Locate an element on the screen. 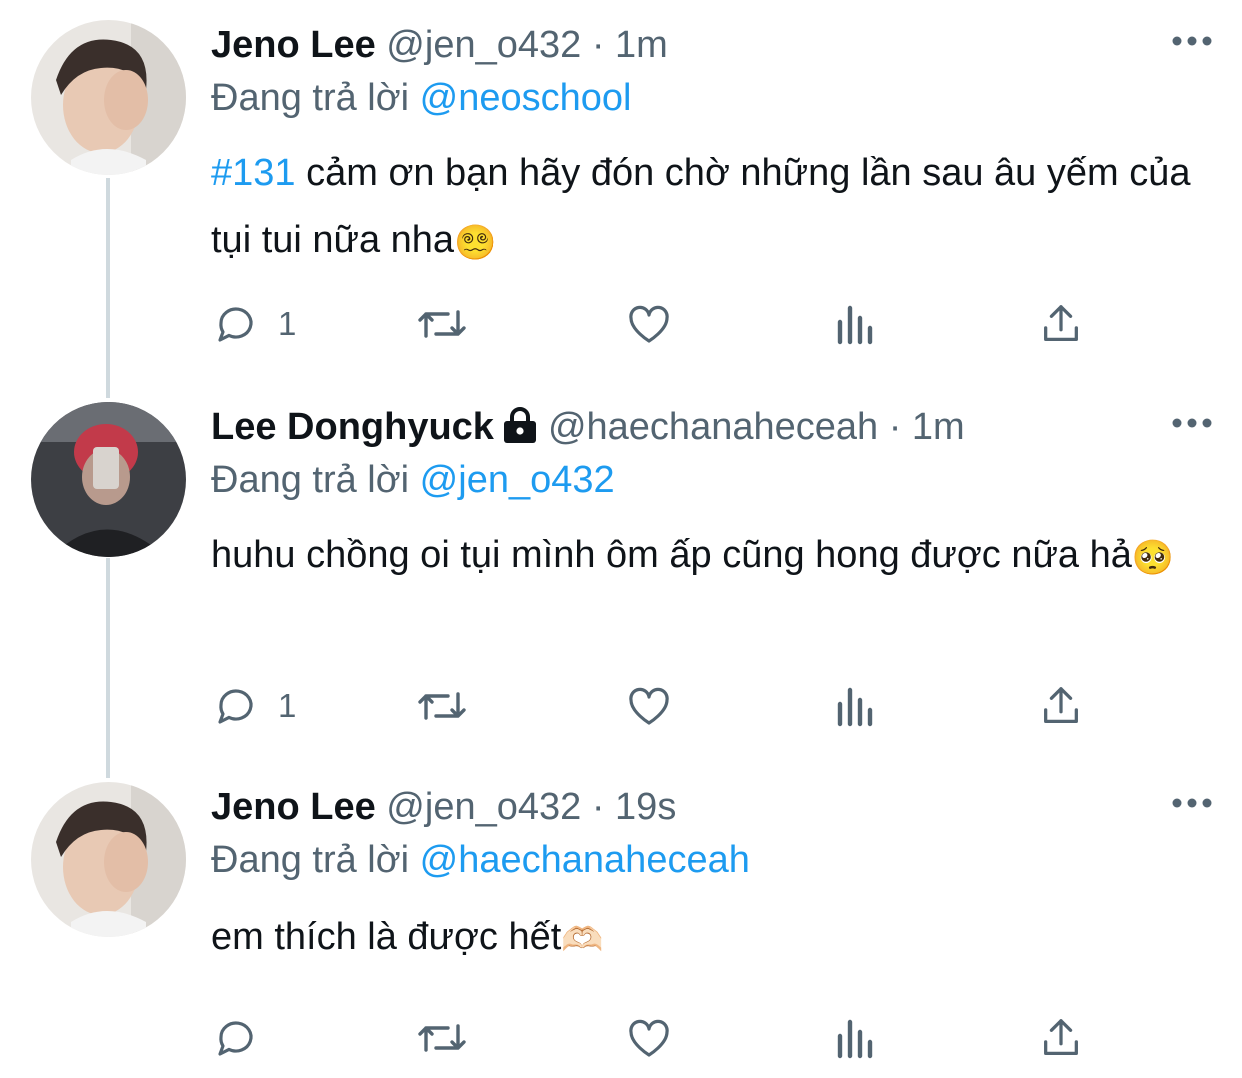 The height and width of the screenshot is (1078, 1242). mention-link: @haechanaheceah is located at coordinates (585, 860).